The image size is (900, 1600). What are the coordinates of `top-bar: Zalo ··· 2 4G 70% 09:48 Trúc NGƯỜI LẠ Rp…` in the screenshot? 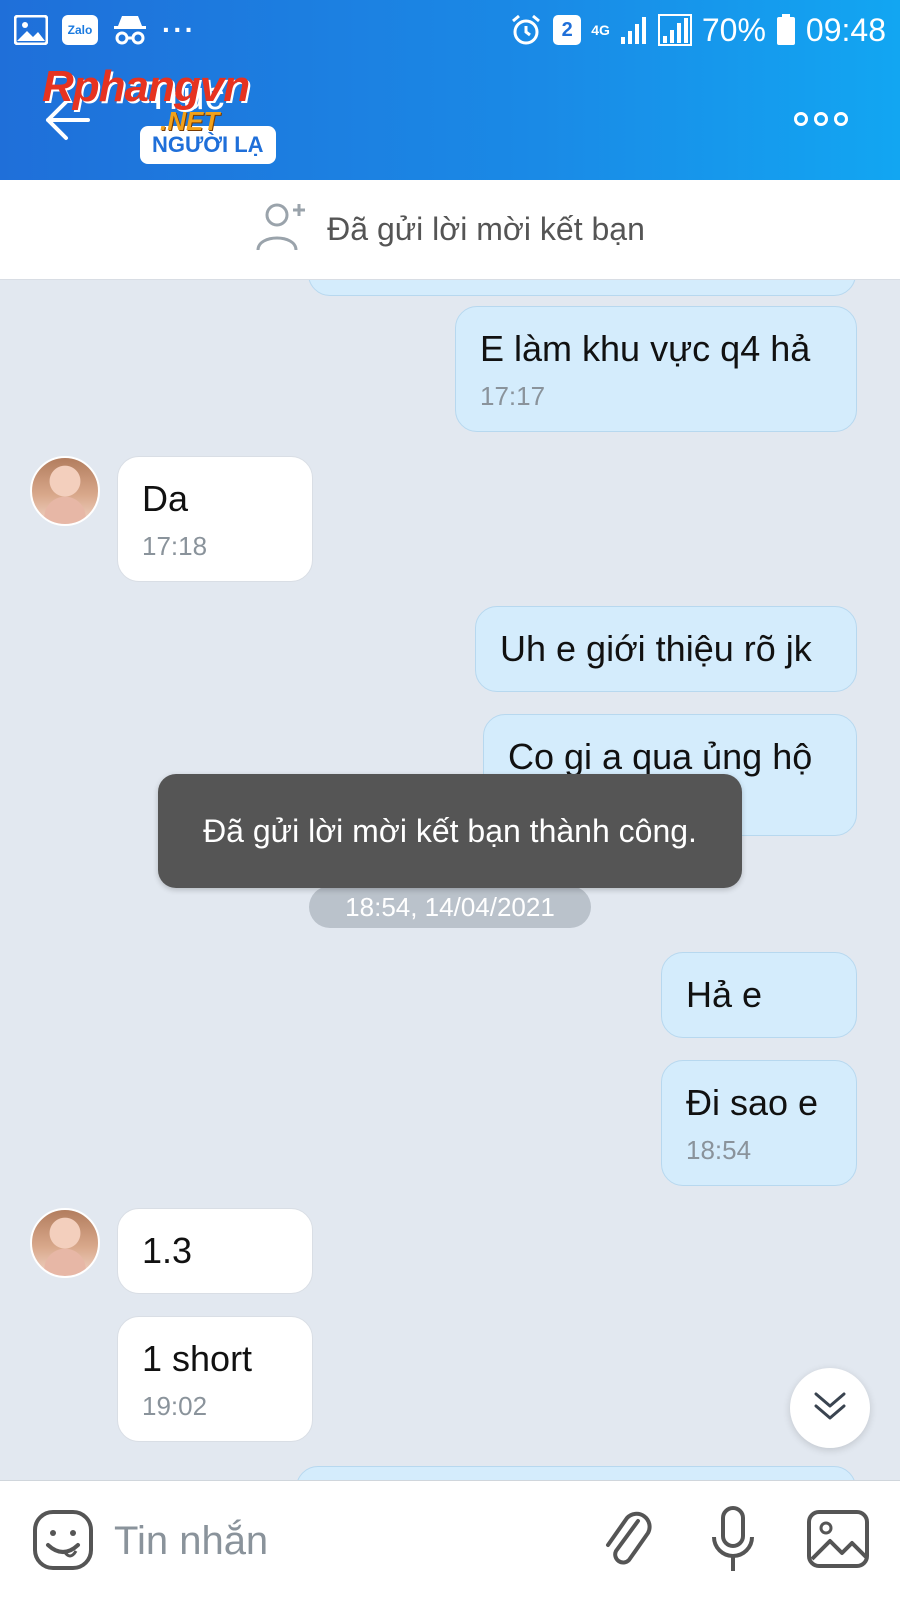 It's located at (450, 90).